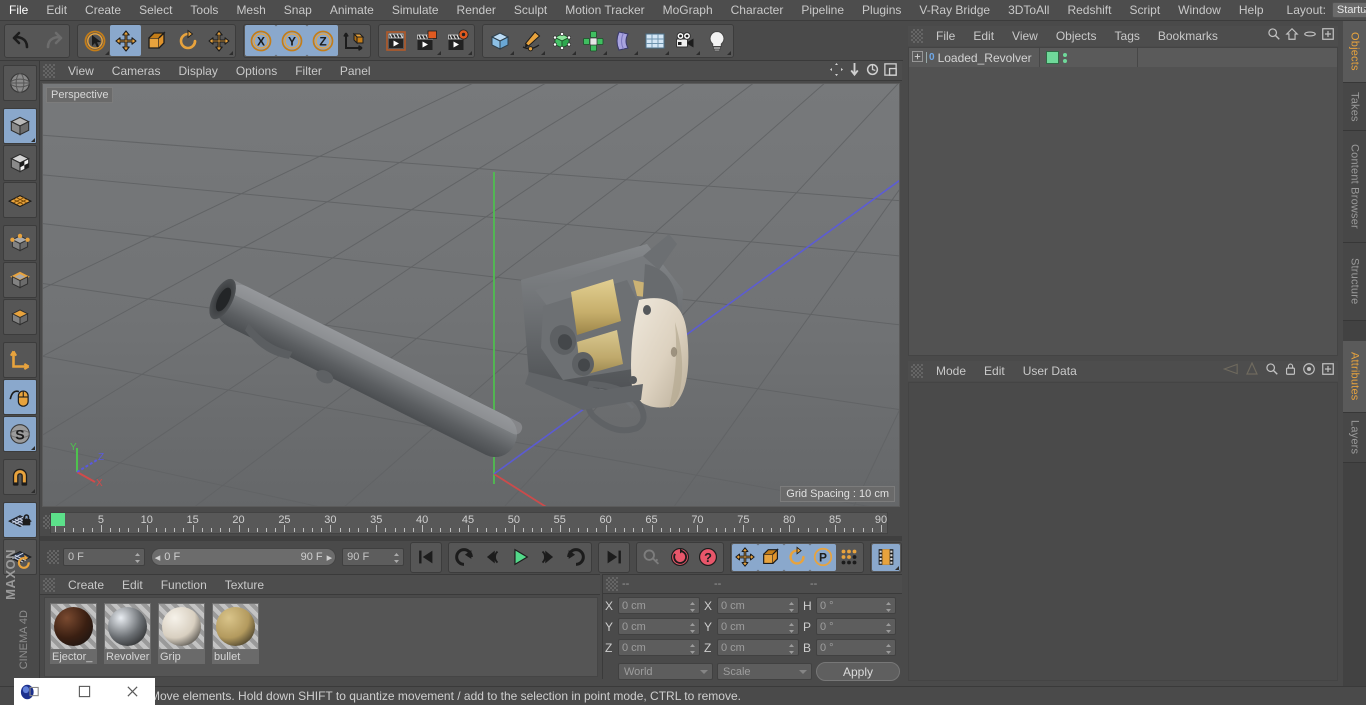 This screenshot has height=705, width=1366. I want to click on menu-snap: Snap, so click(298, 10).